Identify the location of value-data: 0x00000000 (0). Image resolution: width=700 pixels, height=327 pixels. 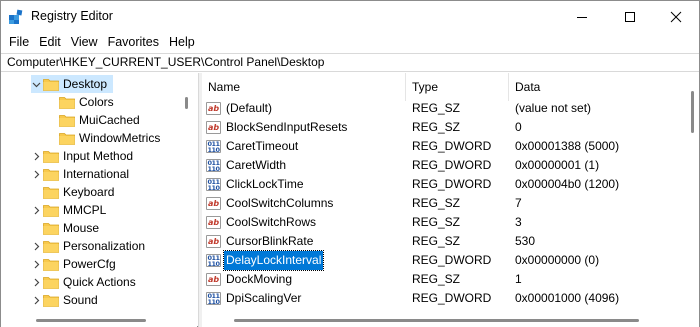
(557, 260).